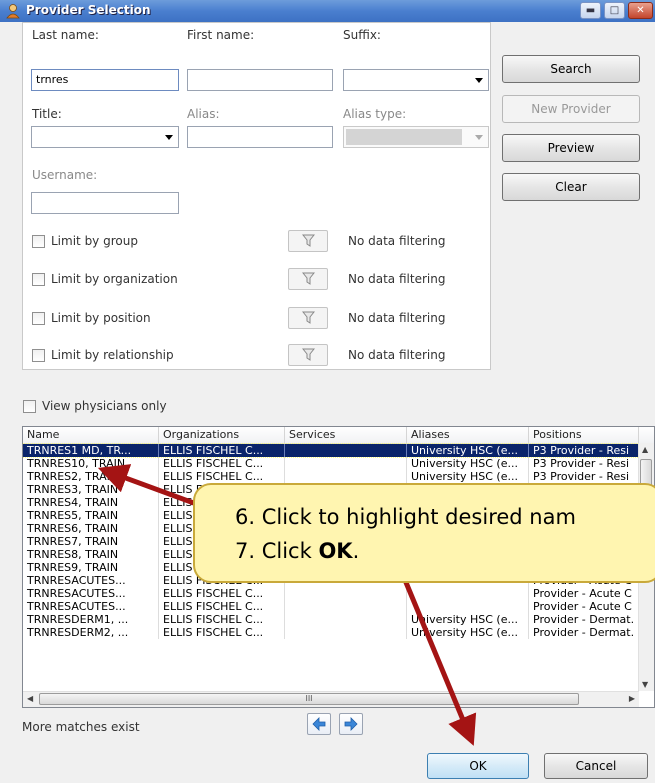 This screenshot has width=655, height=783. I want to click on close-icon: ✕, so click(640, 10).